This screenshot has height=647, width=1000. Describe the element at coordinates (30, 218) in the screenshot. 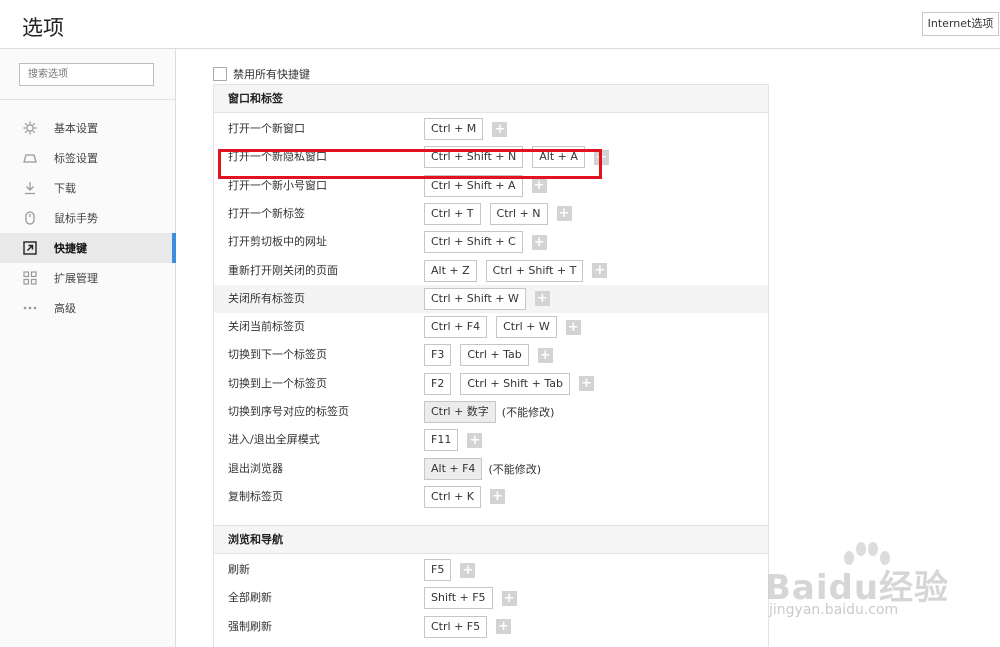

I see `mouse-icon` at that location.